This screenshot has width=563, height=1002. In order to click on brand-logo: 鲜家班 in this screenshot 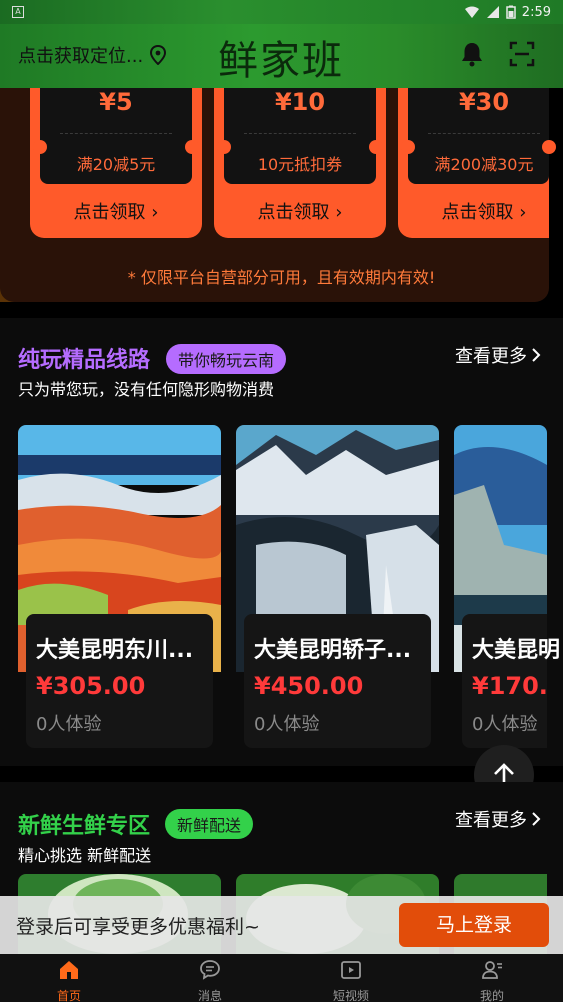, I will do `click(281, 61)`.